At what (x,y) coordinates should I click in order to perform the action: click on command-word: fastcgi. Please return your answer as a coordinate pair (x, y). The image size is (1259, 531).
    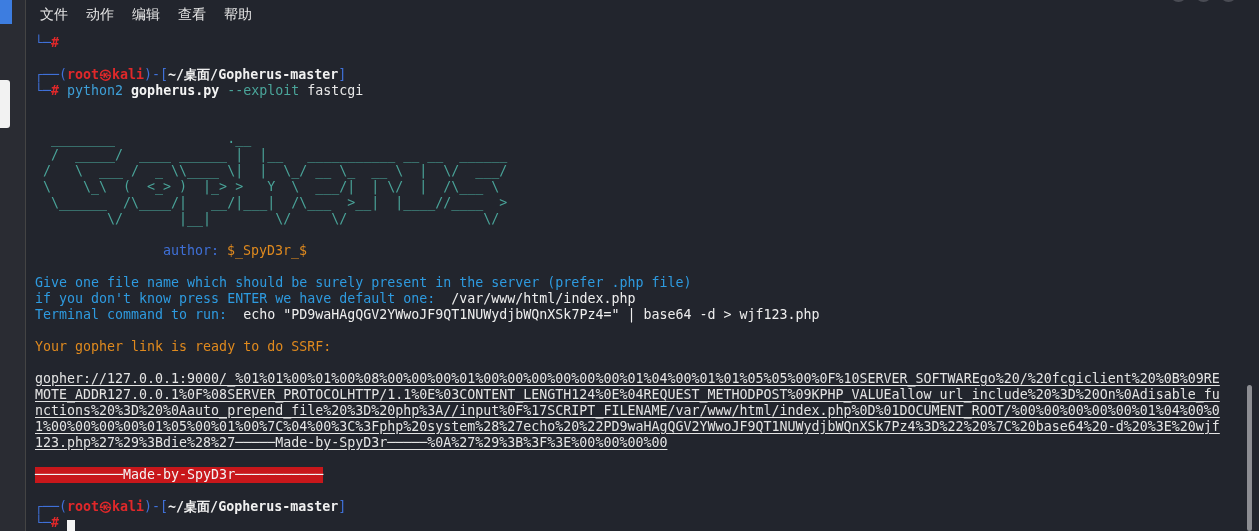
    Looking at the image, I should click on (335, 91).